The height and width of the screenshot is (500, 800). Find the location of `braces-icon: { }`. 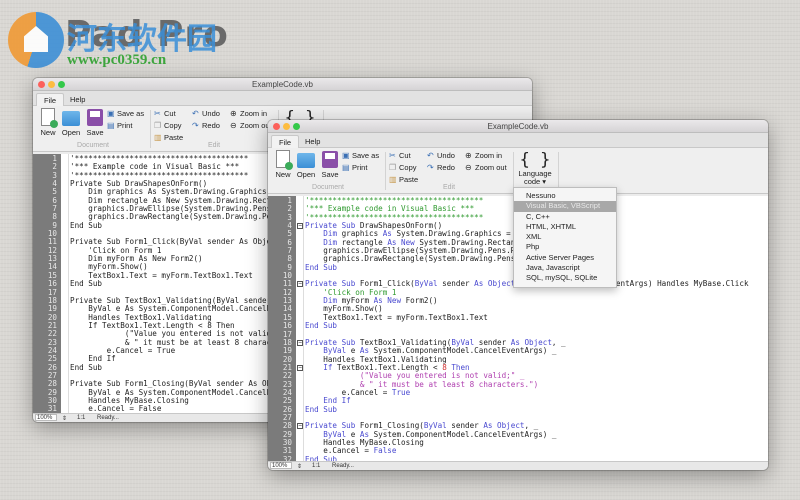

braces-icon: { } is located at coordinates (535, 160).